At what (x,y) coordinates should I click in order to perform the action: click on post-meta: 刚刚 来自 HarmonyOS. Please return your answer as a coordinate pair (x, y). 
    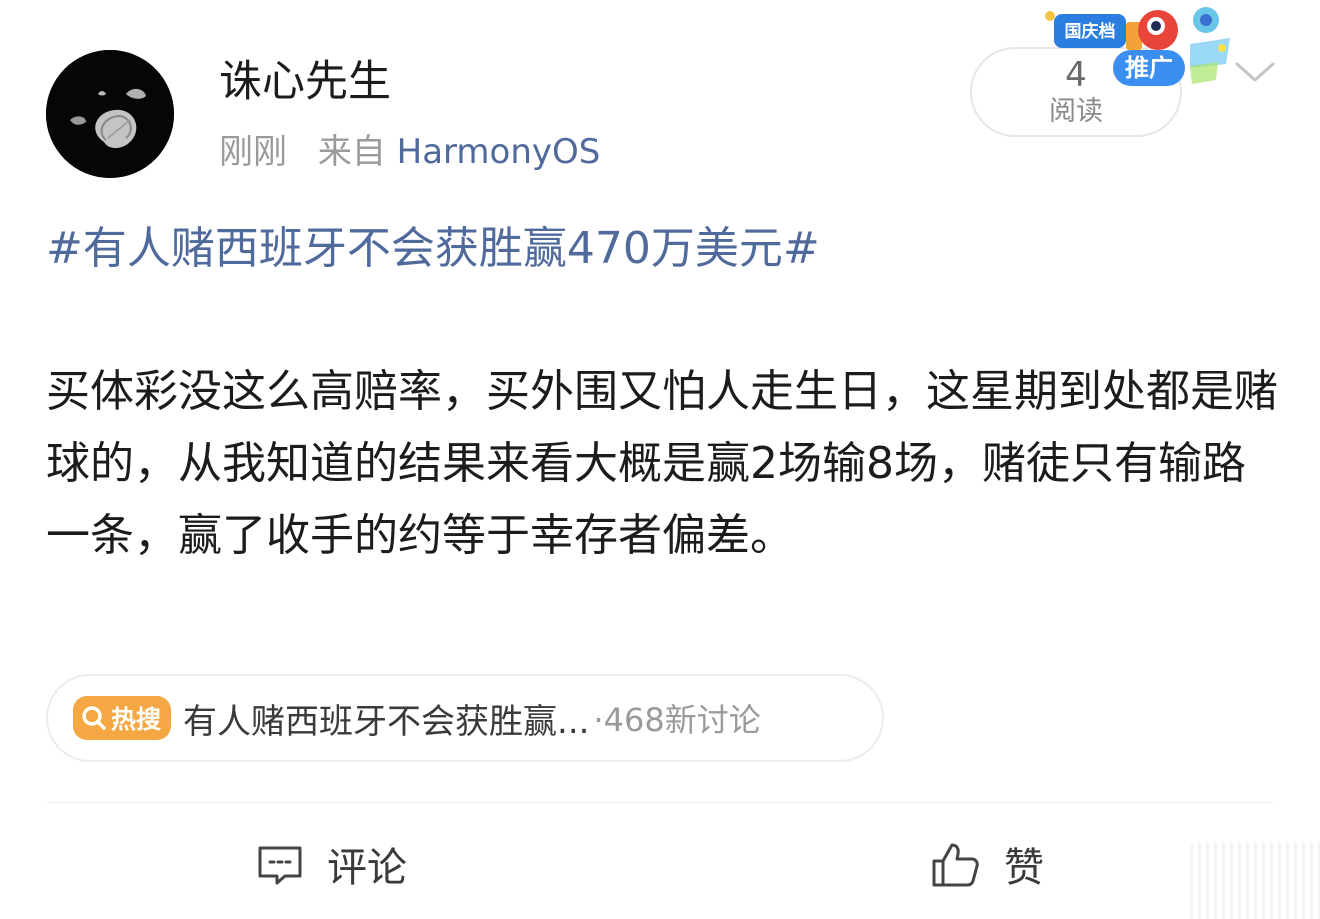
    Looking at the image, I should click on (409, 152).